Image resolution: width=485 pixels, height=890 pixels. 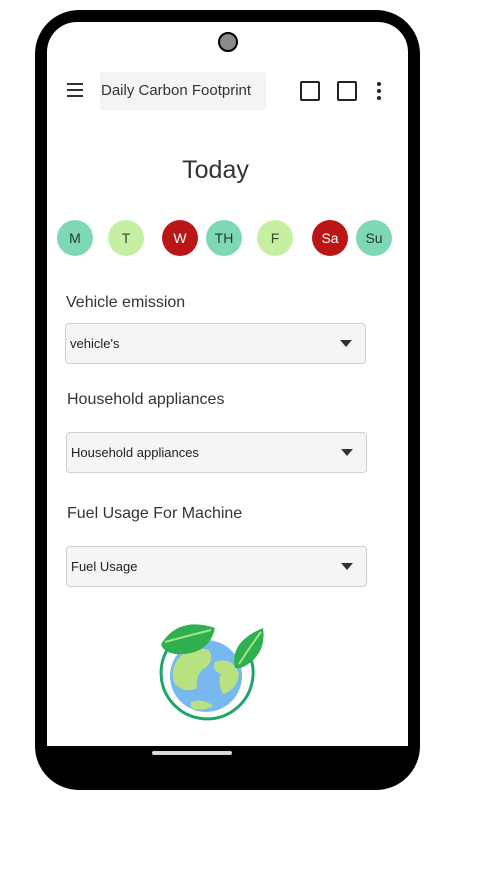 I want to click on app-title: Daily Carbon Footprint, so click(x=183, y=91).